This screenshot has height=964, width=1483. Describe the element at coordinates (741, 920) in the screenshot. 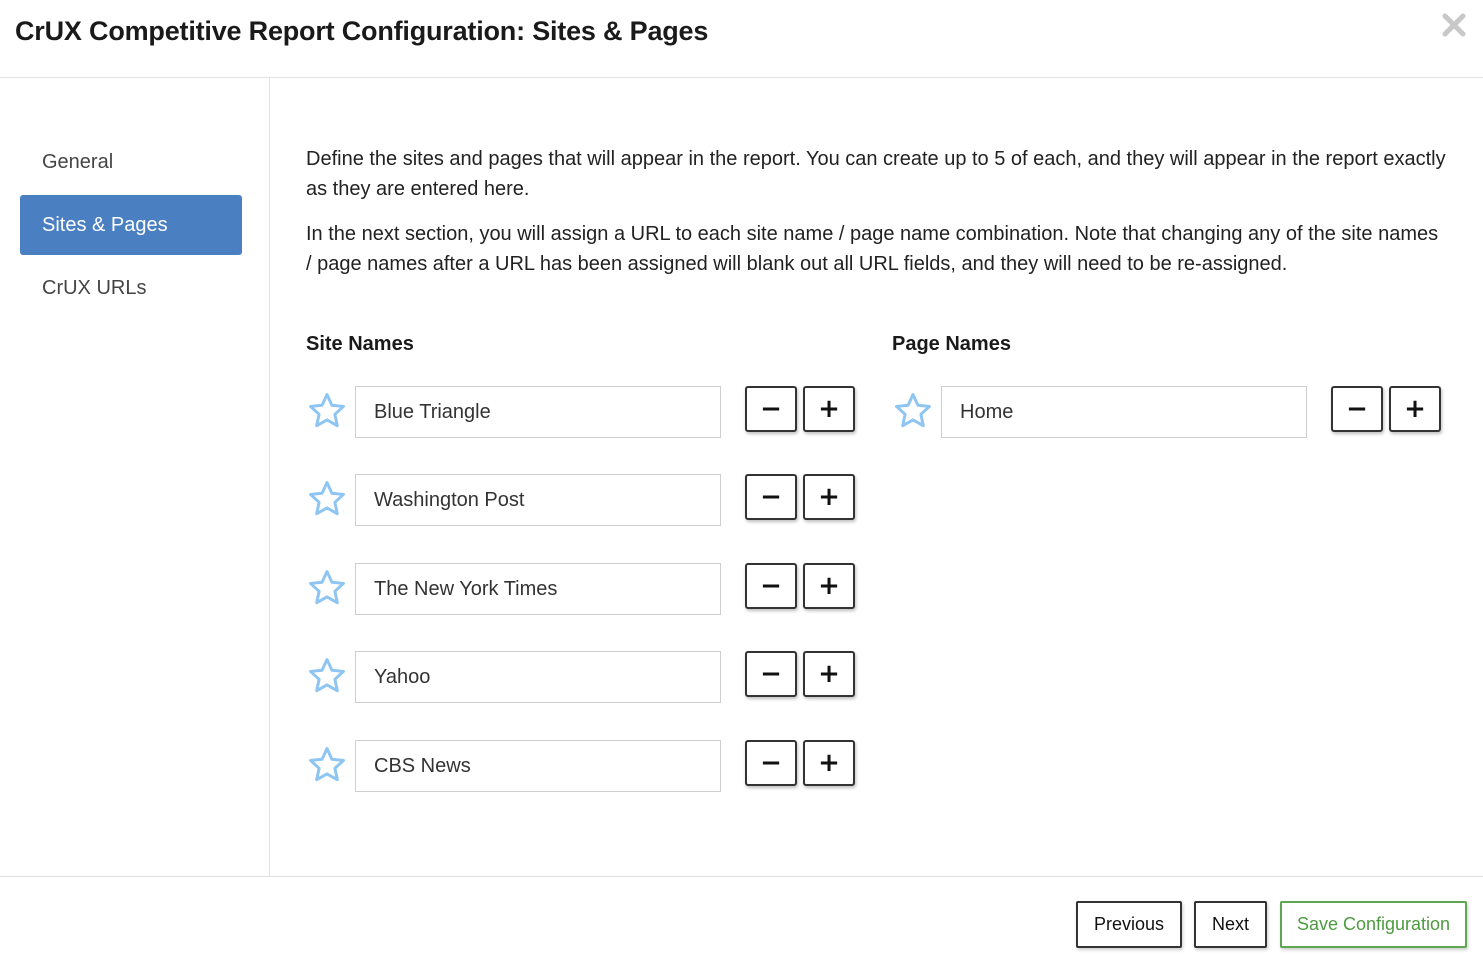

I see `modal-footer: Previous Next Save Configuration` at that location.